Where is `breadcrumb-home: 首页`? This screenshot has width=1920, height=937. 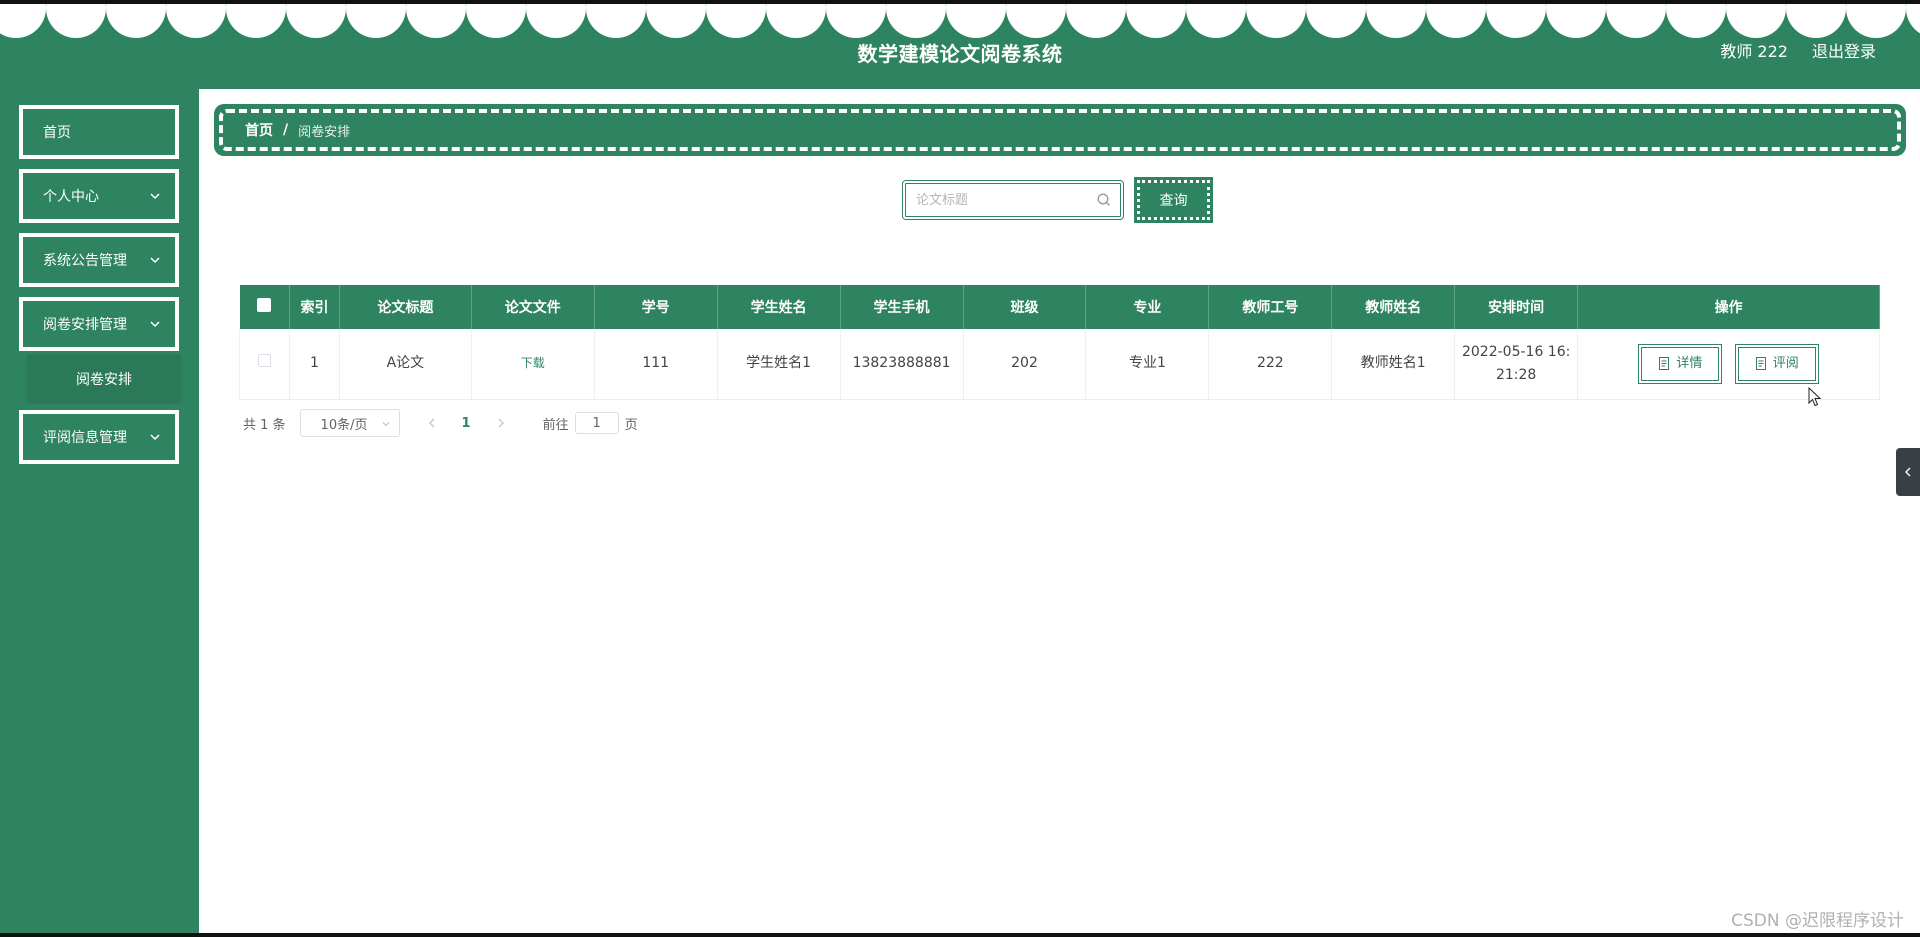
breadcrumb-home: 首页 is located at coordinates (259, 130).